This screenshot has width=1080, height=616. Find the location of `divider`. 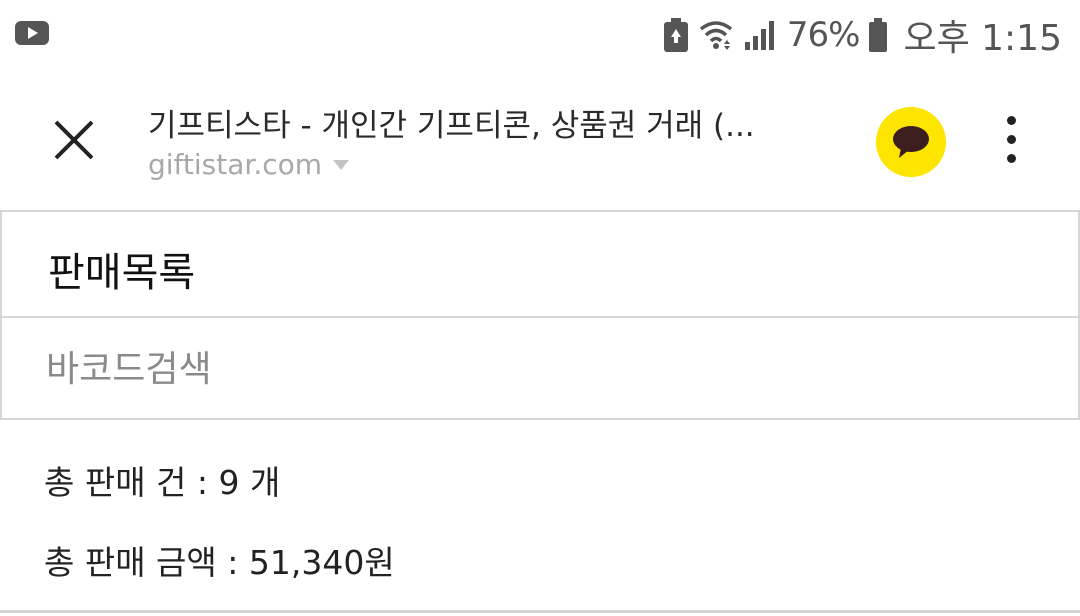

divider is located at coordinates (540, 611).